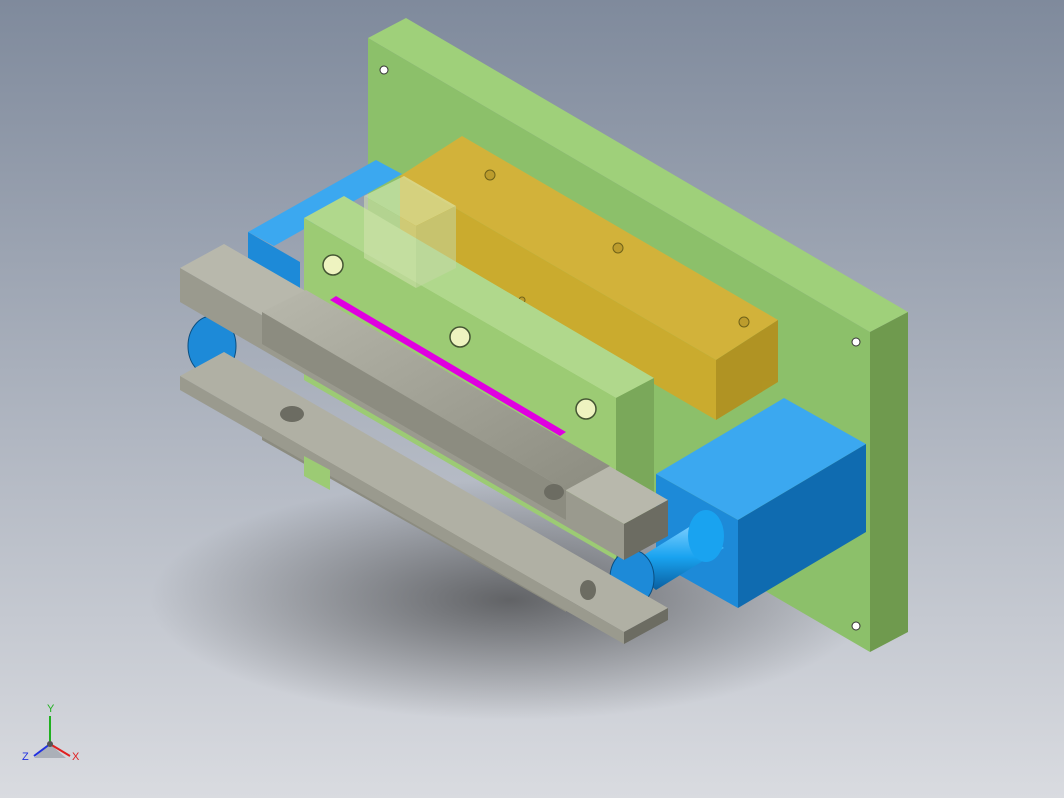 The image size is (1064, 798). Describe the element at coordinates (76, 757) in the screenshot. I see `x-axis-label: X` at that location.